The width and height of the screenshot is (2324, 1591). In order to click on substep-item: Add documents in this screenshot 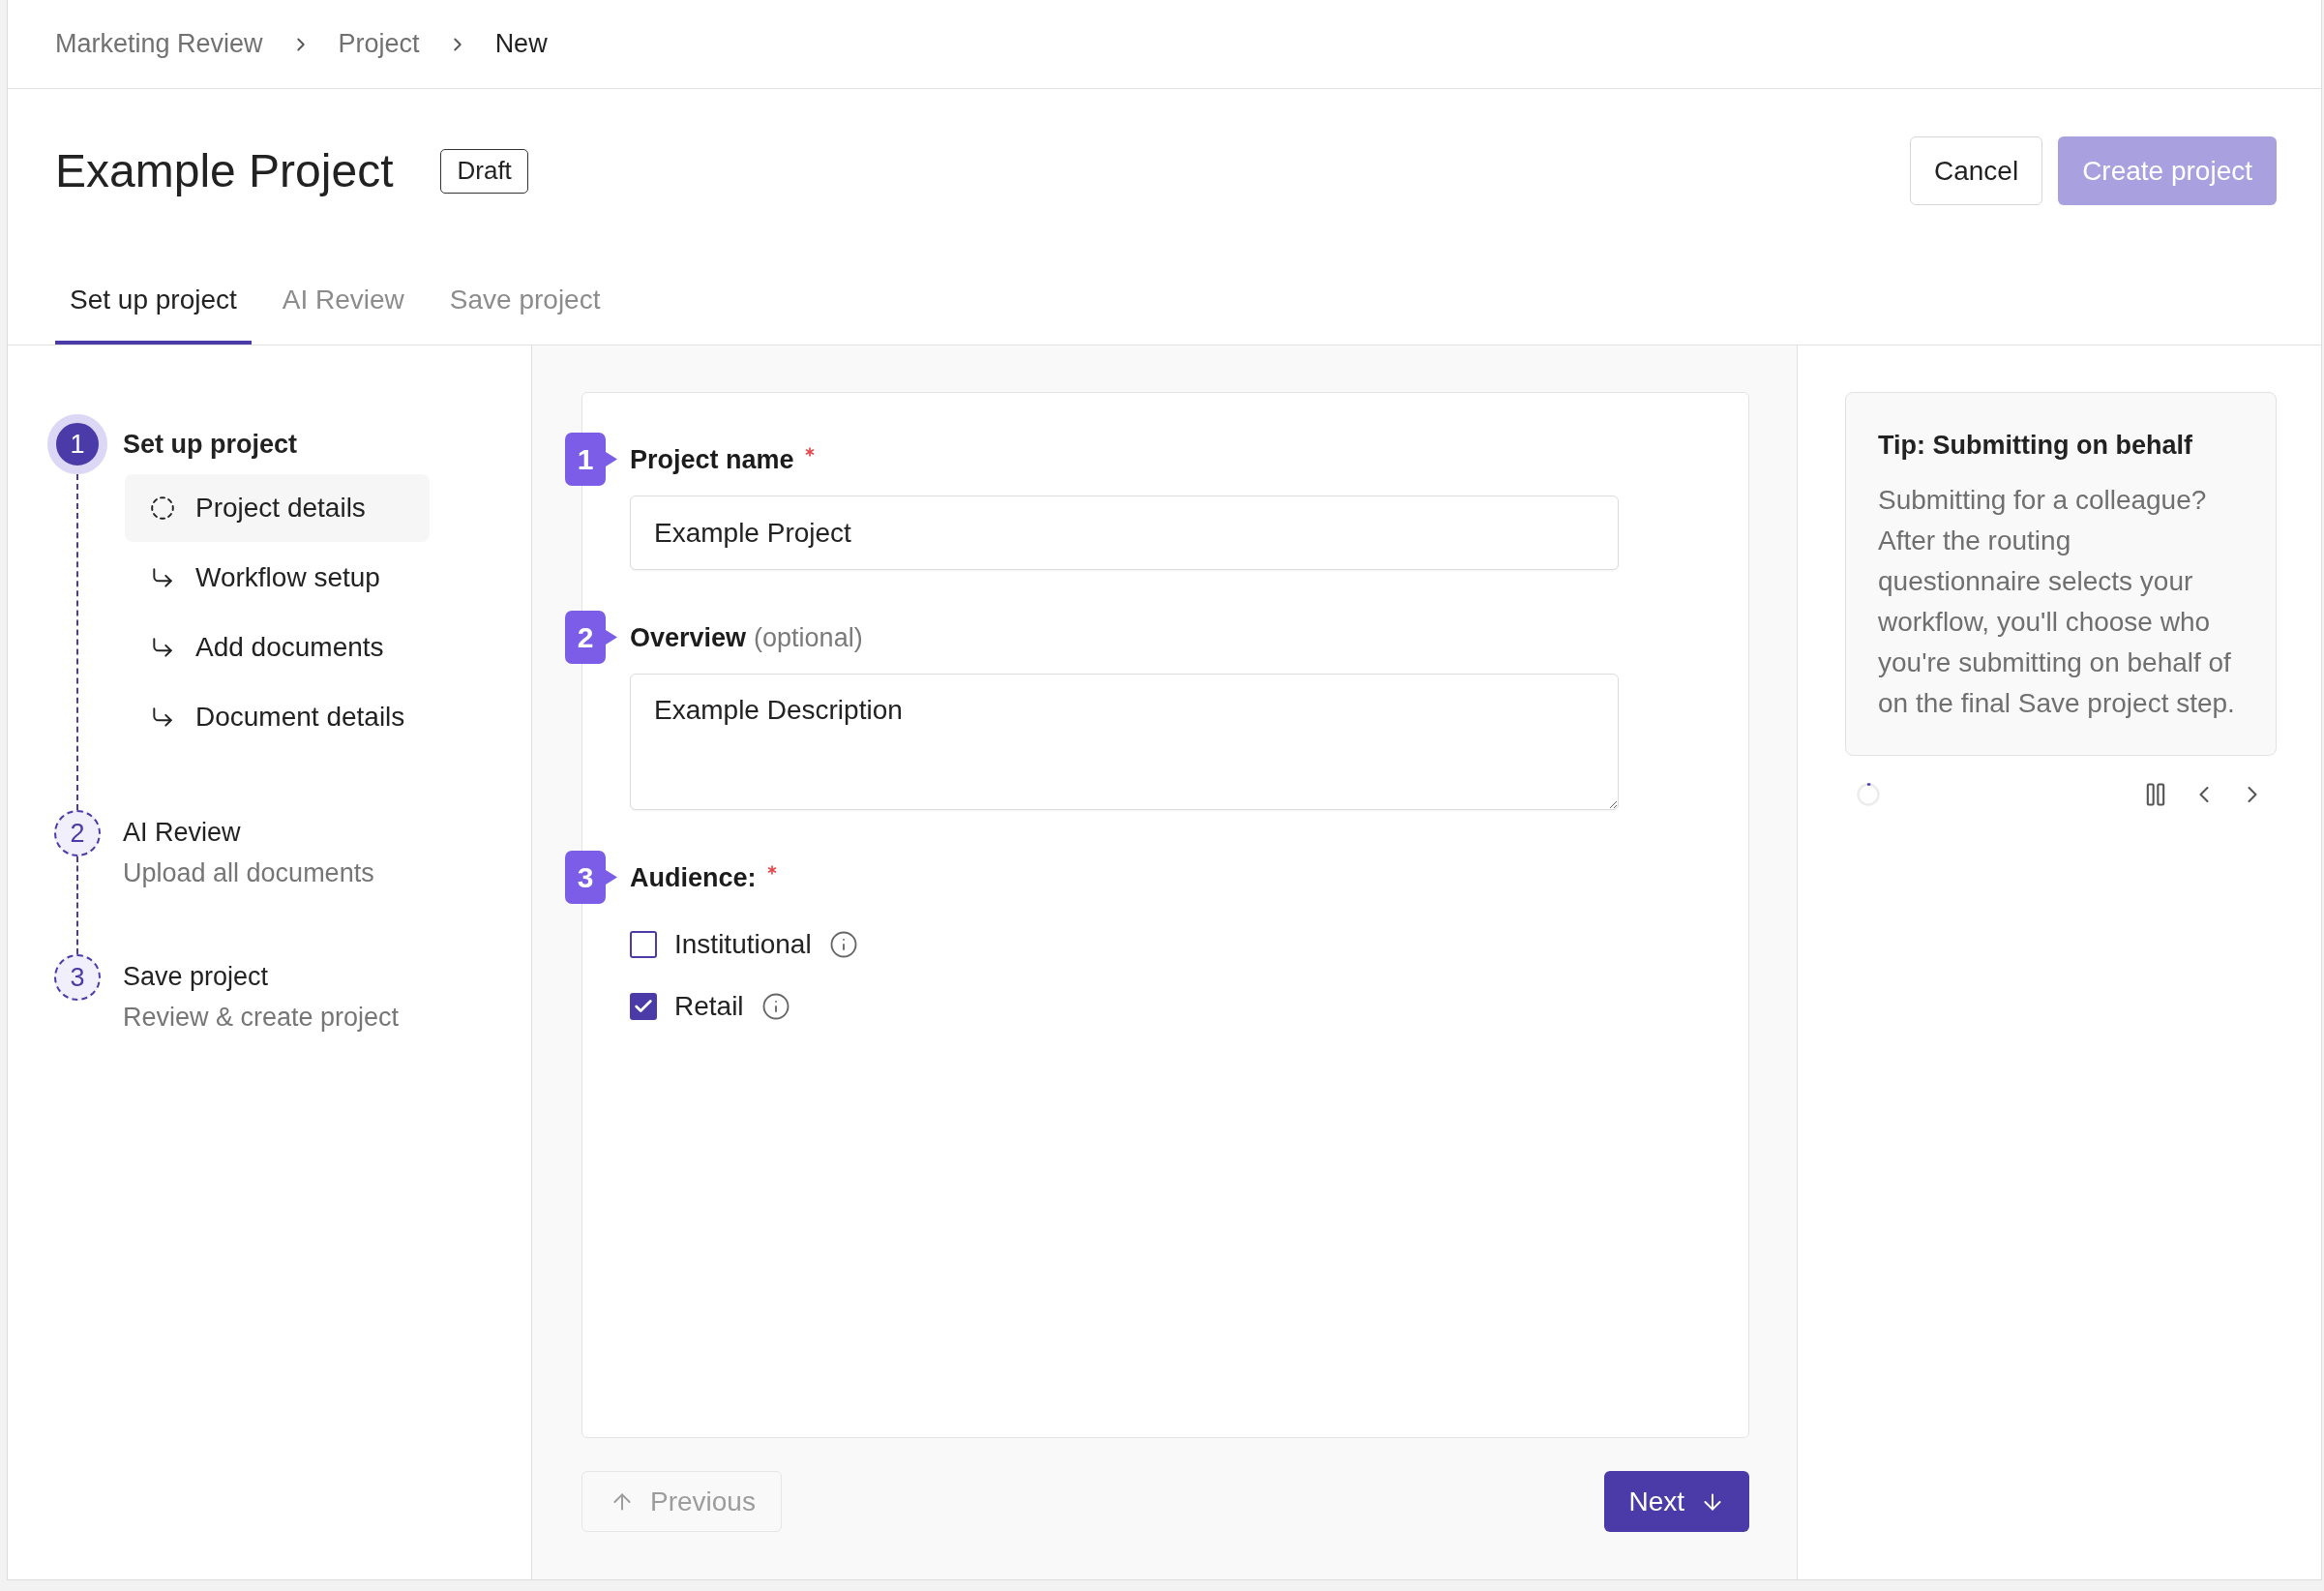, I will do `click(278, 648)`.